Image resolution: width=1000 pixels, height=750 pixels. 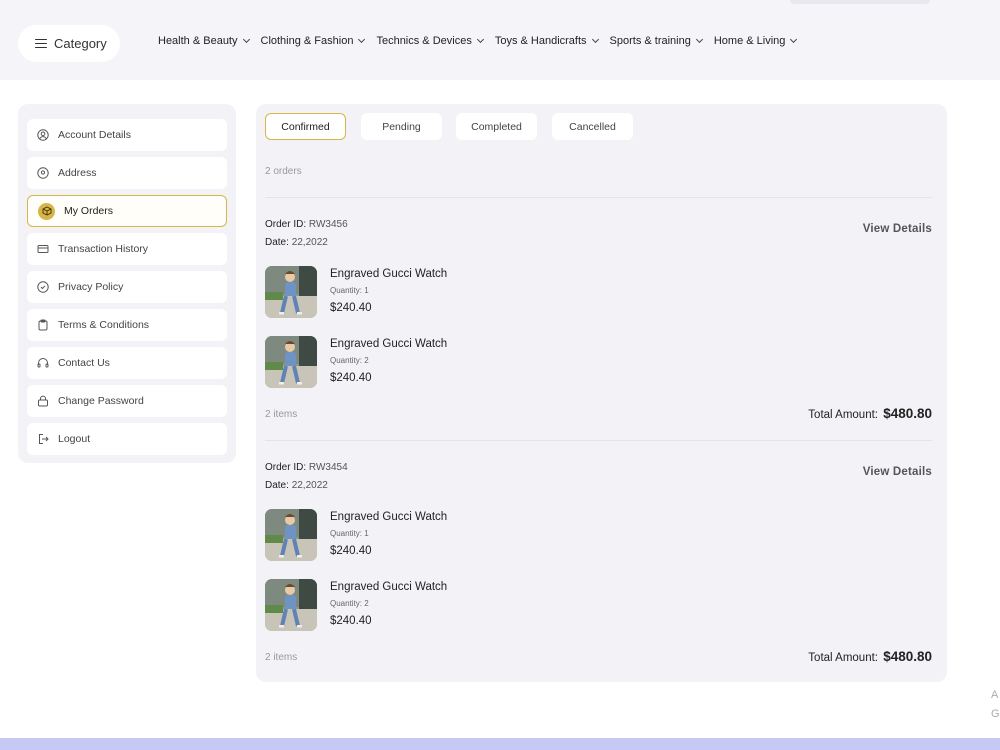 I want to click on tab-completed: Completed, so click(x=496, y=126).